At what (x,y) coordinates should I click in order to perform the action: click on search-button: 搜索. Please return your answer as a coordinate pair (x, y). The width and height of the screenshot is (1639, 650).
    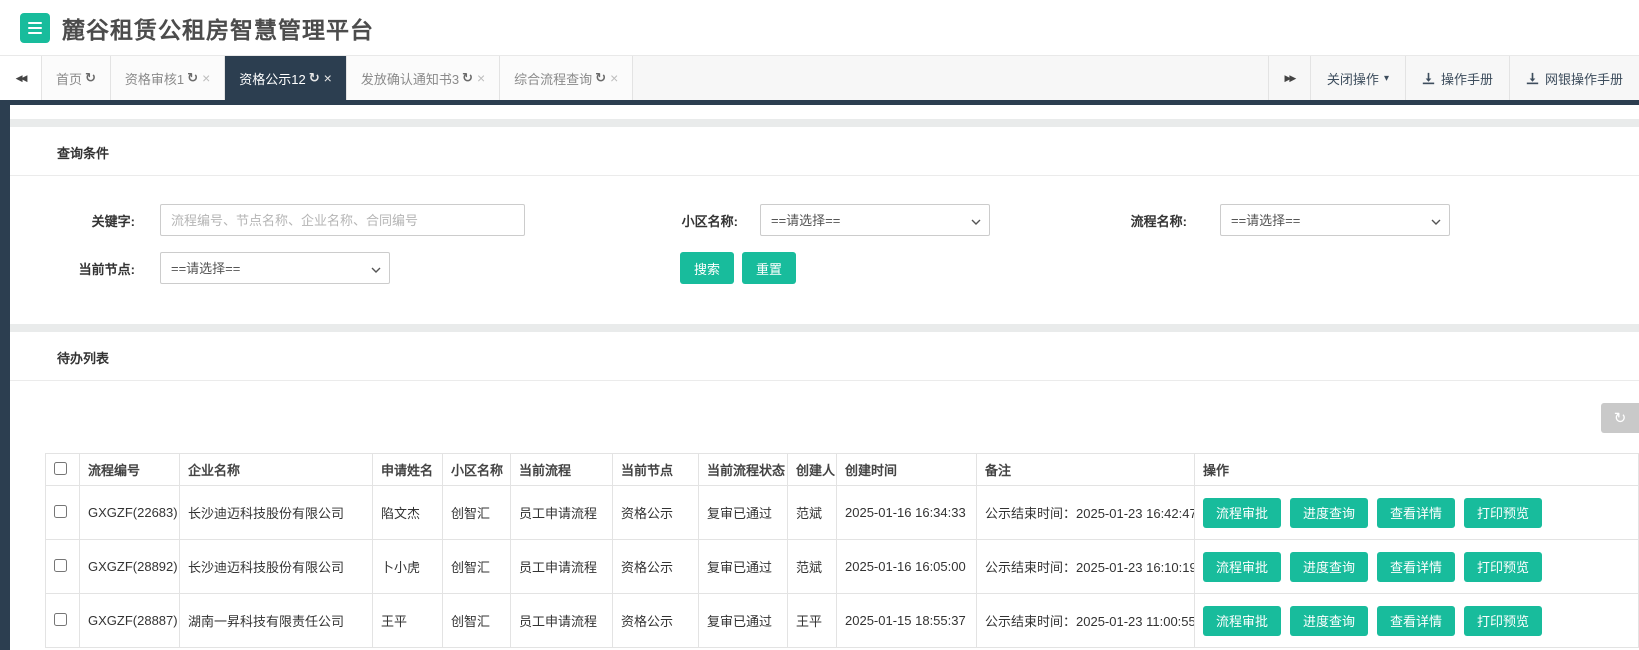
    Looking at the image, I should click on (707, 268).